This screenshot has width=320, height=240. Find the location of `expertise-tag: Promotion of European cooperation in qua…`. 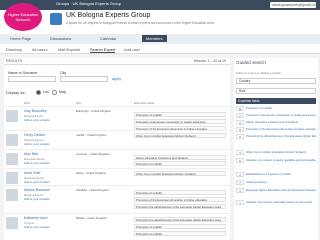

expertise-tag: Promotion of European cooperation in qua… is located at coordinates (180, 121).